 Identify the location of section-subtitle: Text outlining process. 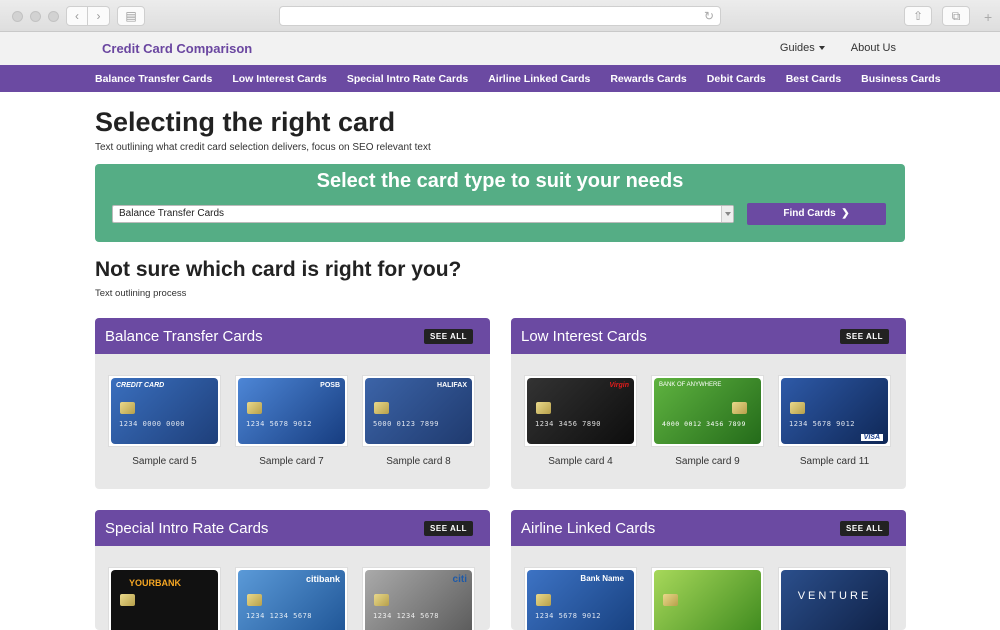
(141, 293).